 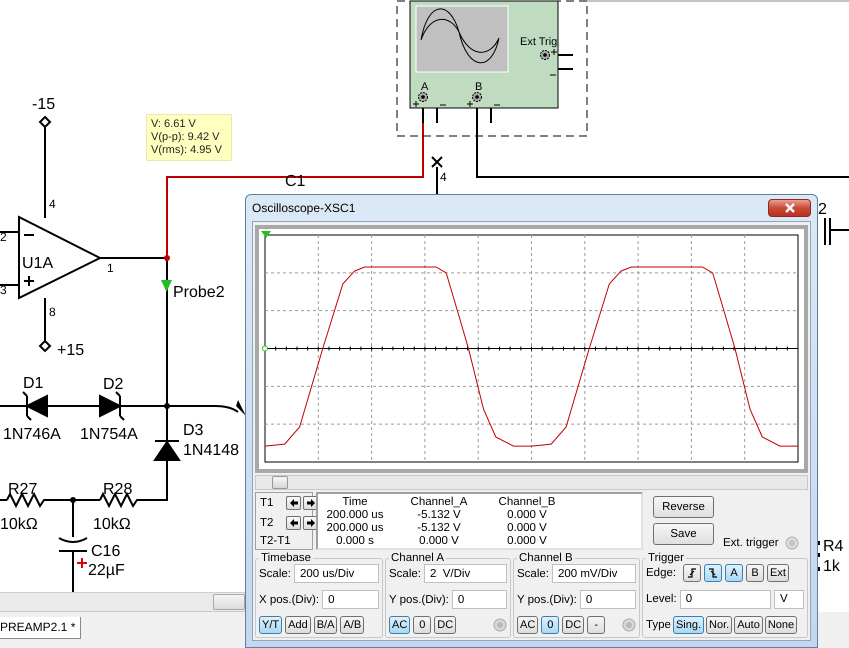 What do you see at coordinates (725, 599) in the screenshot?
I see `level-field: 0` at bounding box center [725, 599].